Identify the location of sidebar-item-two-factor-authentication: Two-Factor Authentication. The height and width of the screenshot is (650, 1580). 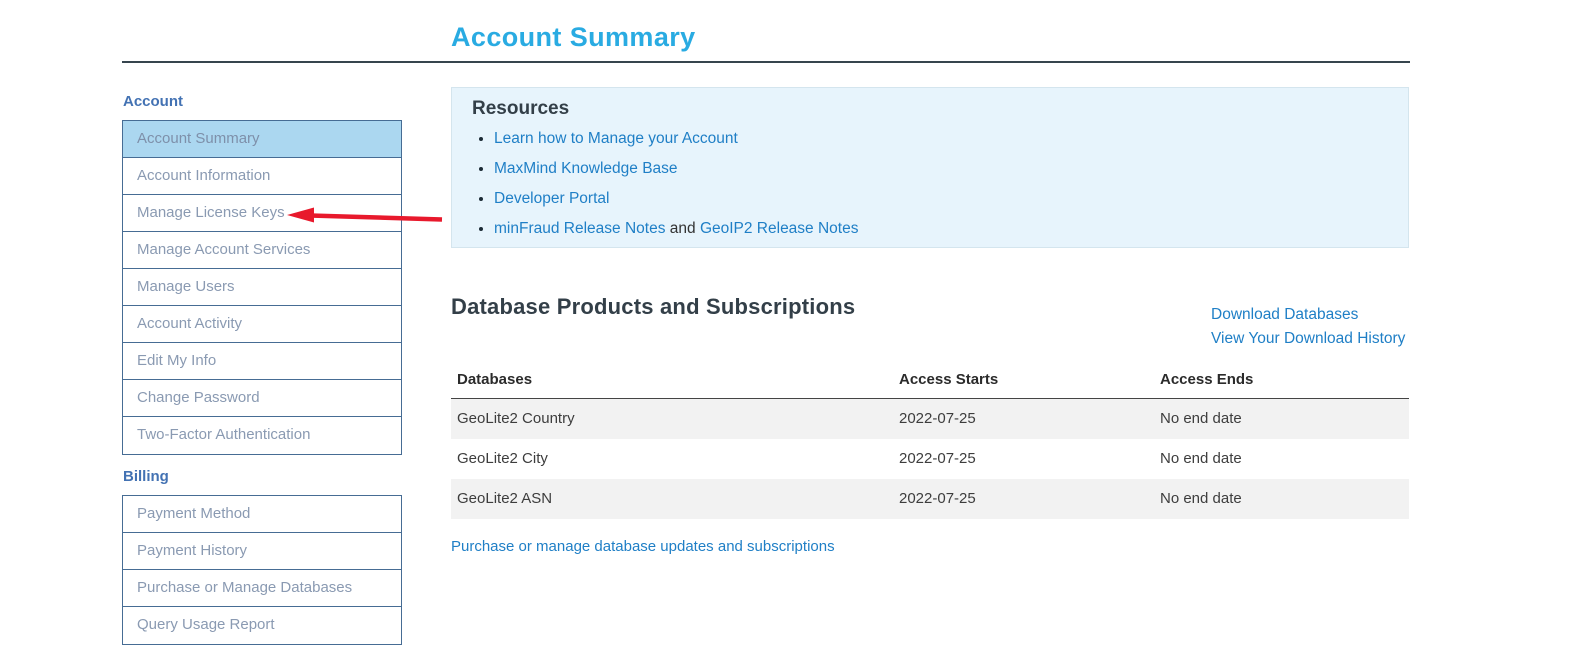
(262, 435).